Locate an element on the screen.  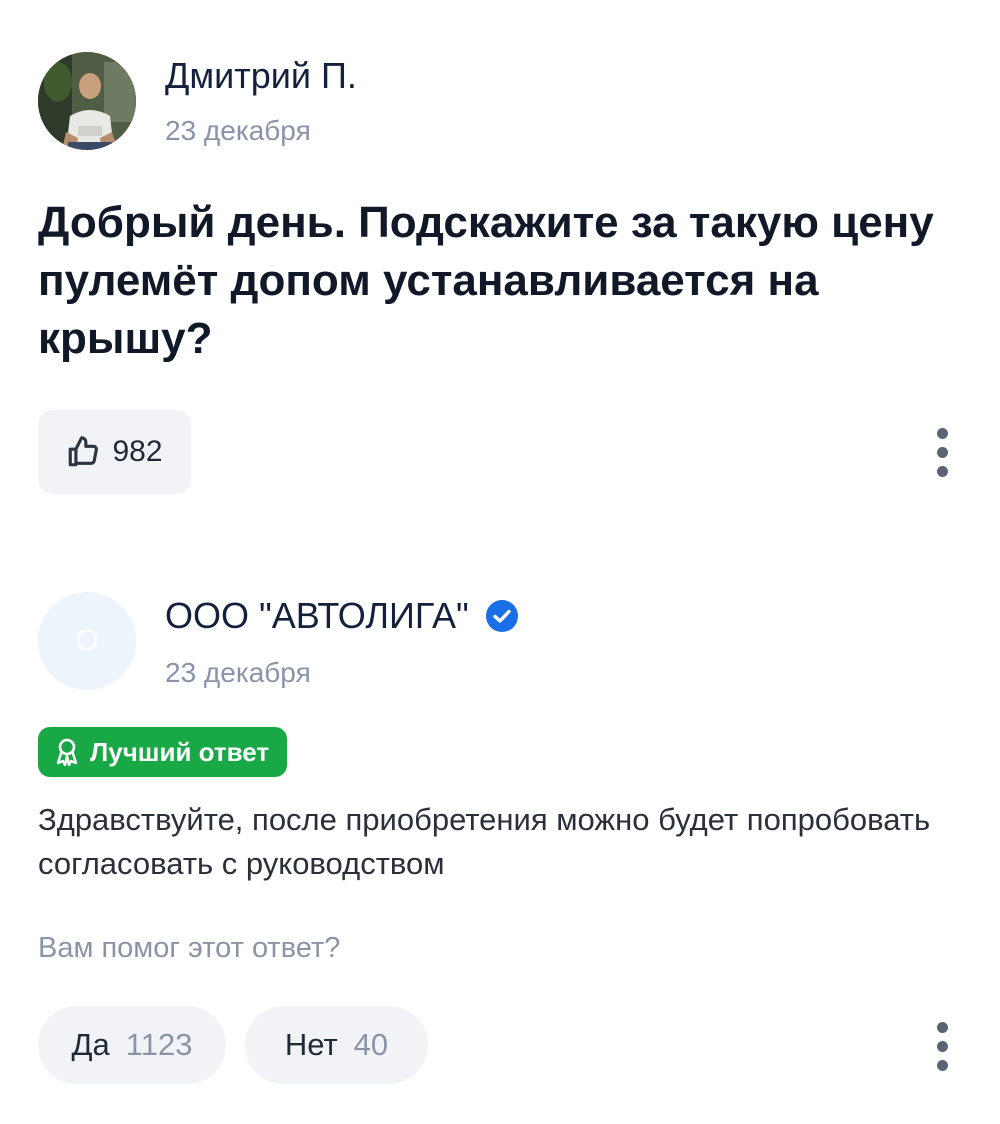
award-icon is located at coordinates (67, 752).